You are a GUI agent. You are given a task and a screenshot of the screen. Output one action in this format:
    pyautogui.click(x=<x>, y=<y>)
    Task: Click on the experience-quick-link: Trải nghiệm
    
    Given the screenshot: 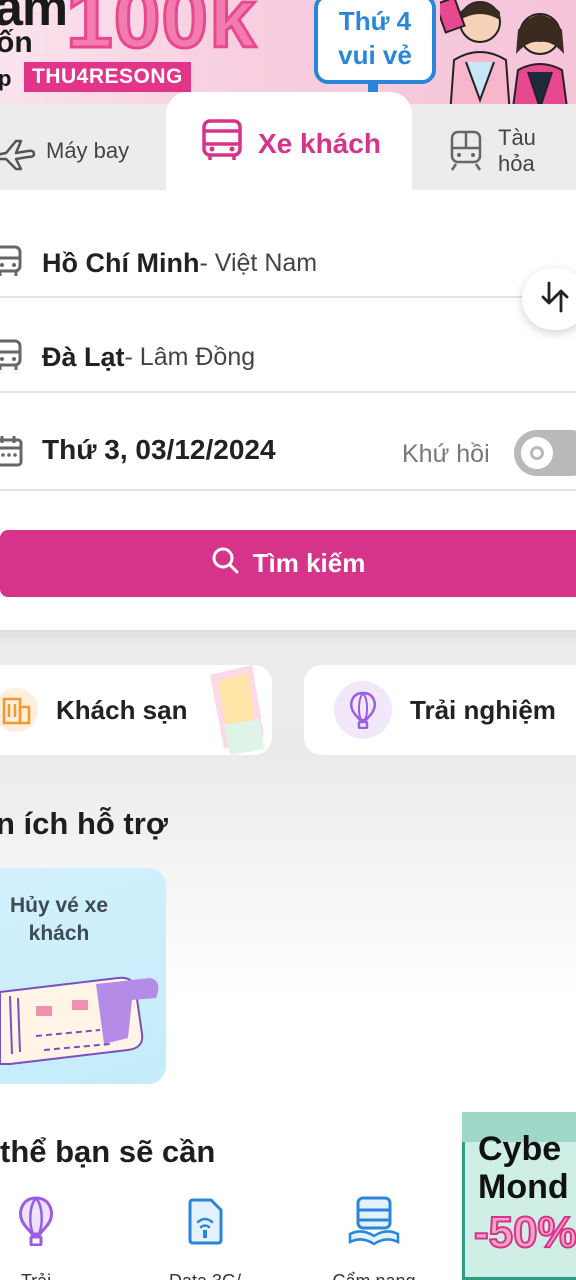 What is the action you would take?
    pyautogui.click(x=440, y=710)
    